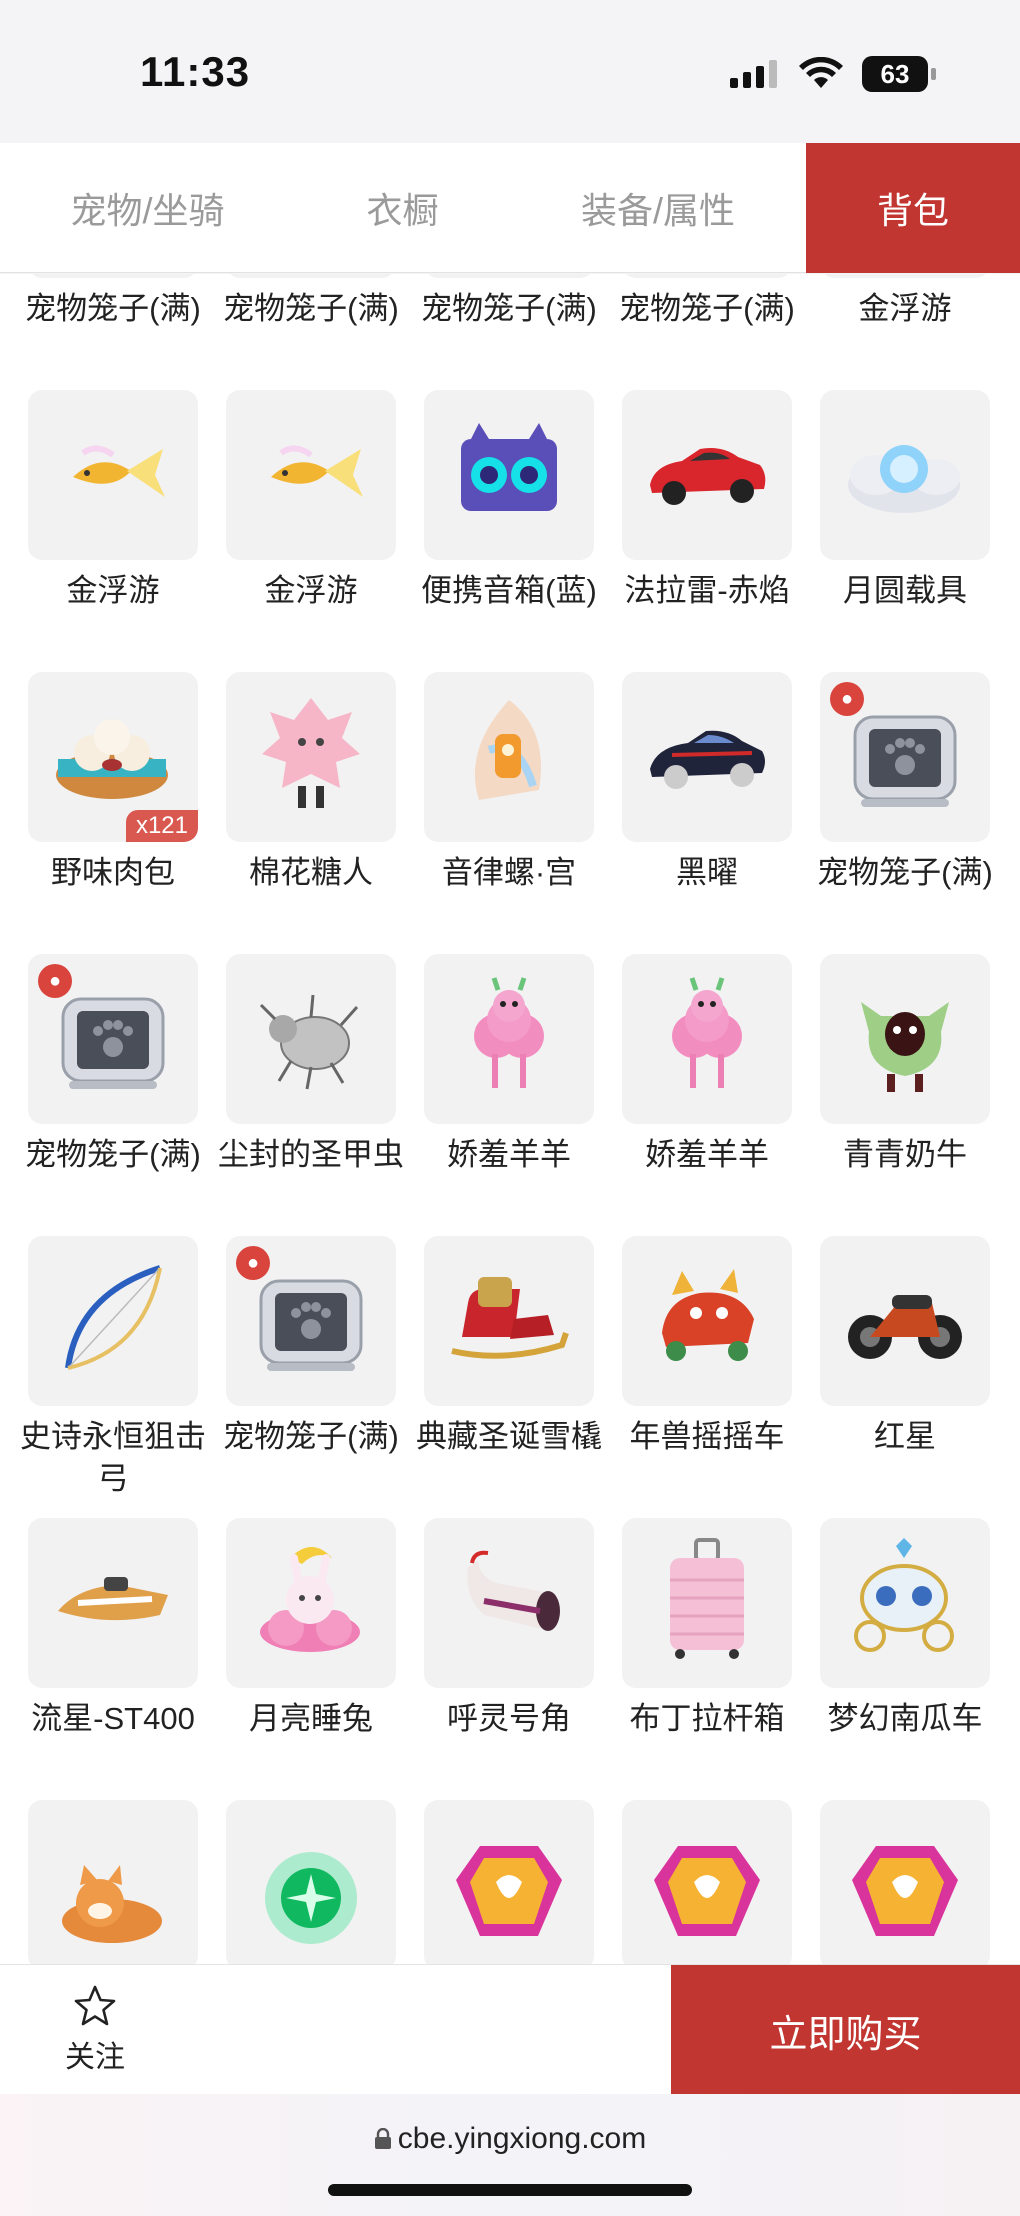 The width and height of the screenshot is (1020, 2216). I want to click on browser-url-bar: cbe.yingxiong.com, so click(510, 2155).